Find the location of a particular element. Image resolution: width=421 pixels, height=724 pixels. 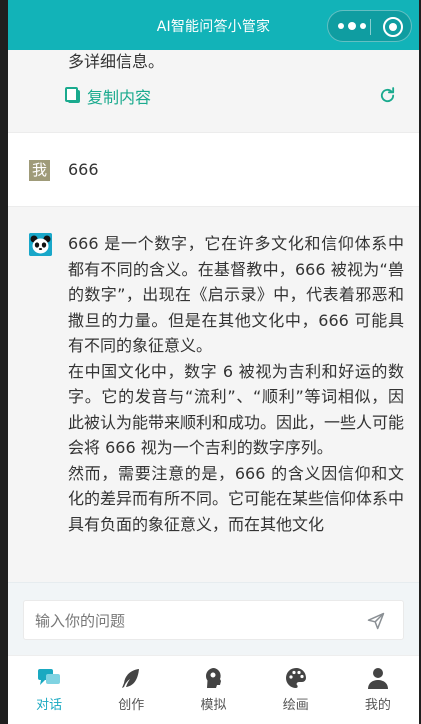

tab-chat: 对话 is located at coordinates (49, 690).